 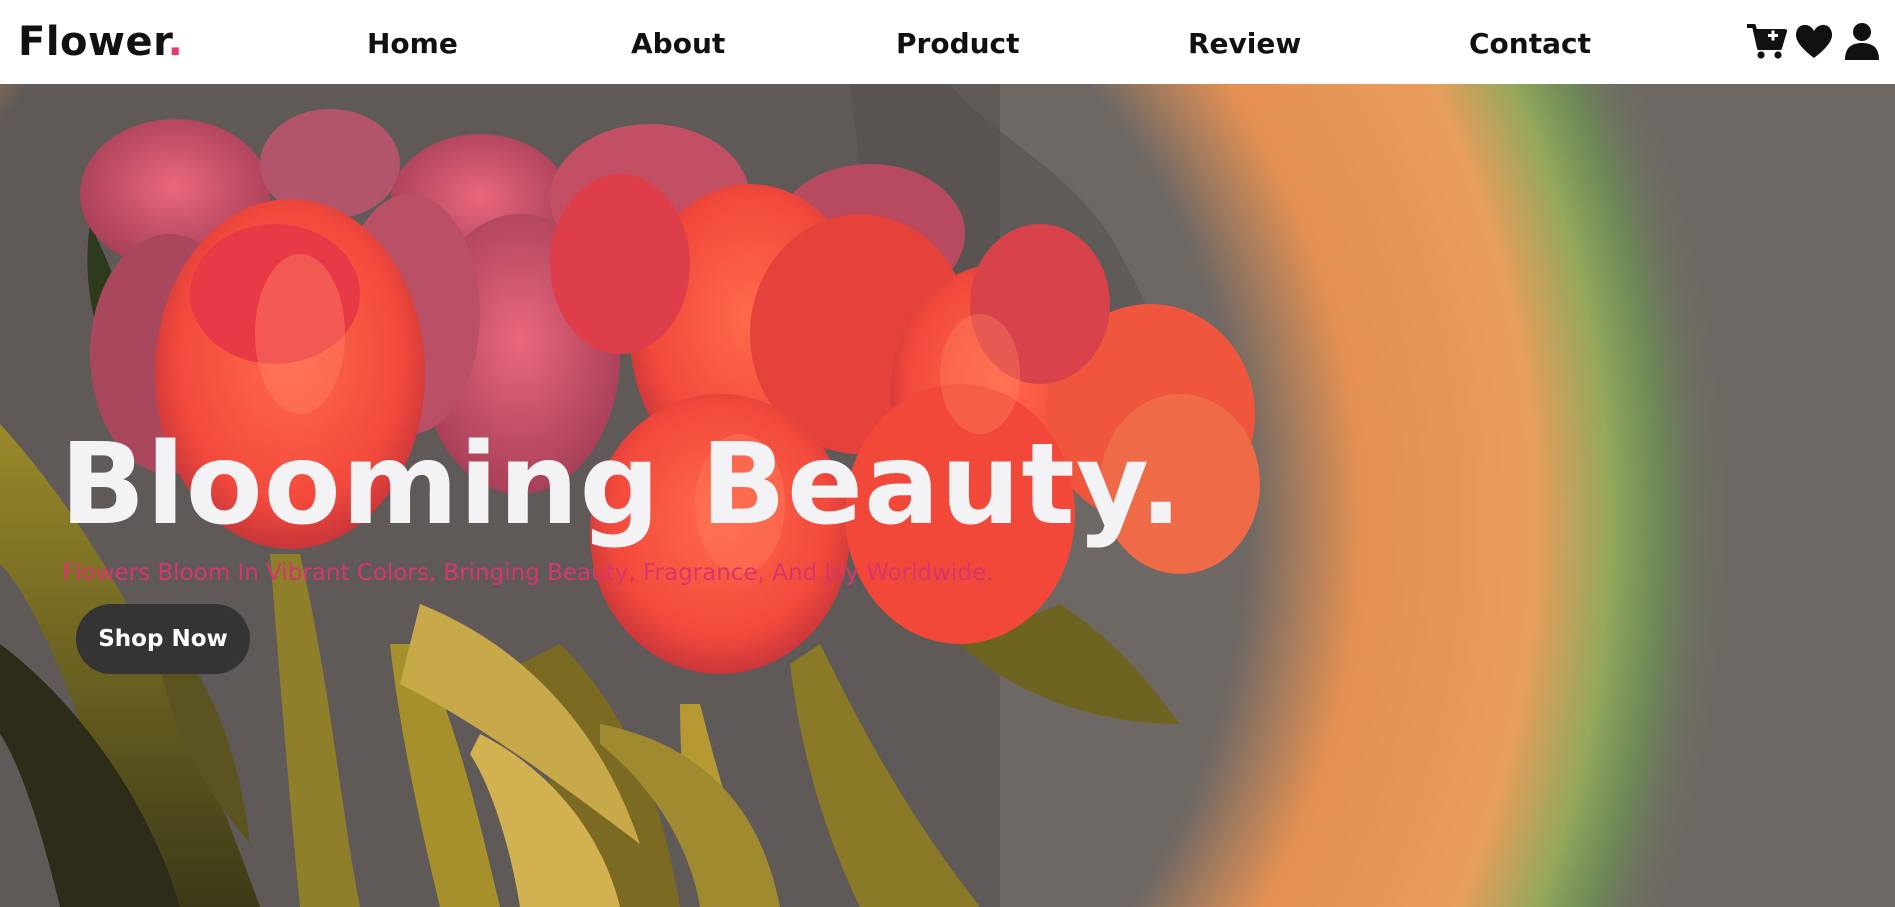 I want to click on brand-logo: Flower., so click(x=100, y=42).